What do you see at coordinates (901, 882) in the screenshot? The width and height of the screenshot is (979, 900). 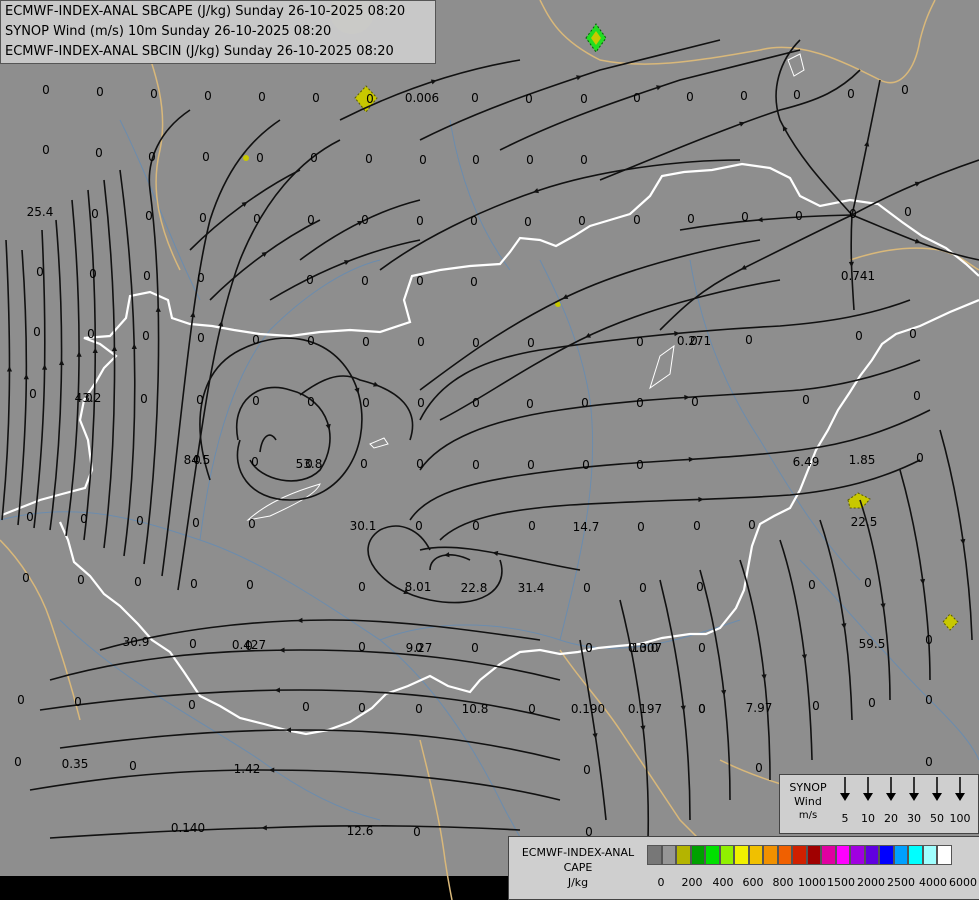 I see `cape-scale-tick: 2500` at bounding box center [901, 882].